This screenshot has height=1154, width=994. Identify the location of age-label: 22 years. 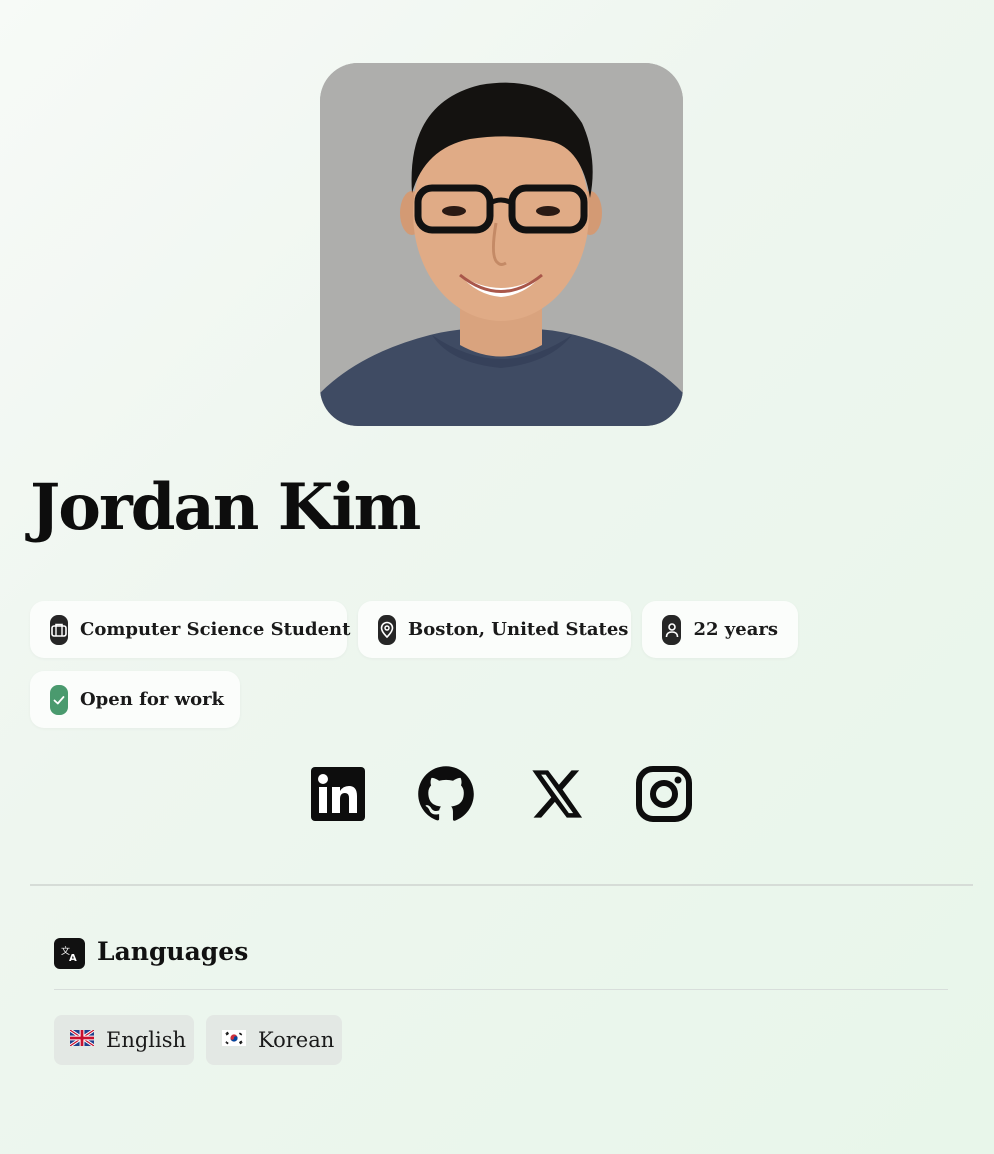
(735, 629).